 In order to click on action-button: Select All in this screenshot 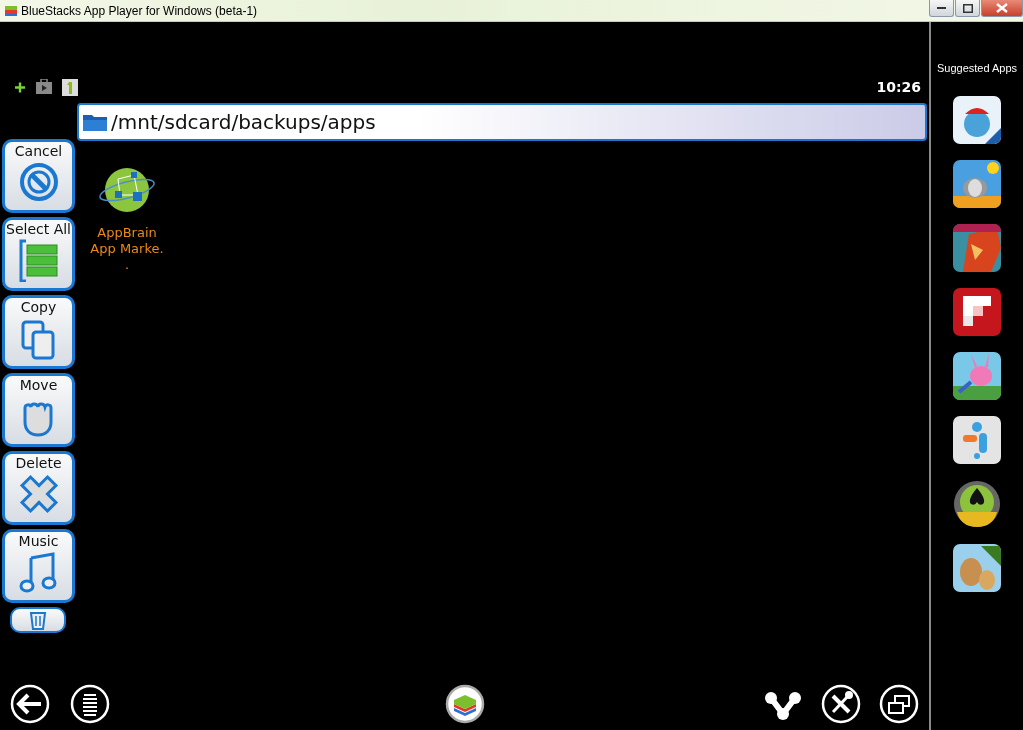, I will do `click(38, 254)`.